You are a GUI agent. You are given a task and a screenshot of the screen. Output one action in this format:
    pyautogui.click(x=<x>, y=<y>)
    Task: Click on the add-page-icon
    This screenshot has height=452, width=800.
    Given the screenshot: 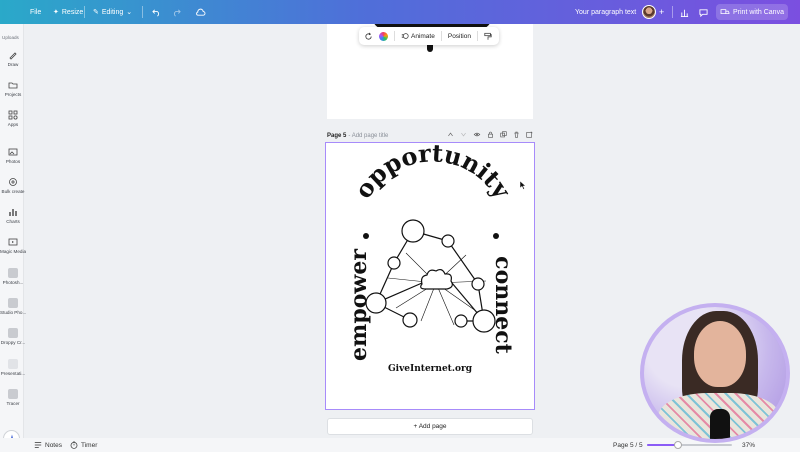 What is the action you would take?
    pyautogui.click(x=529, y=134)
    